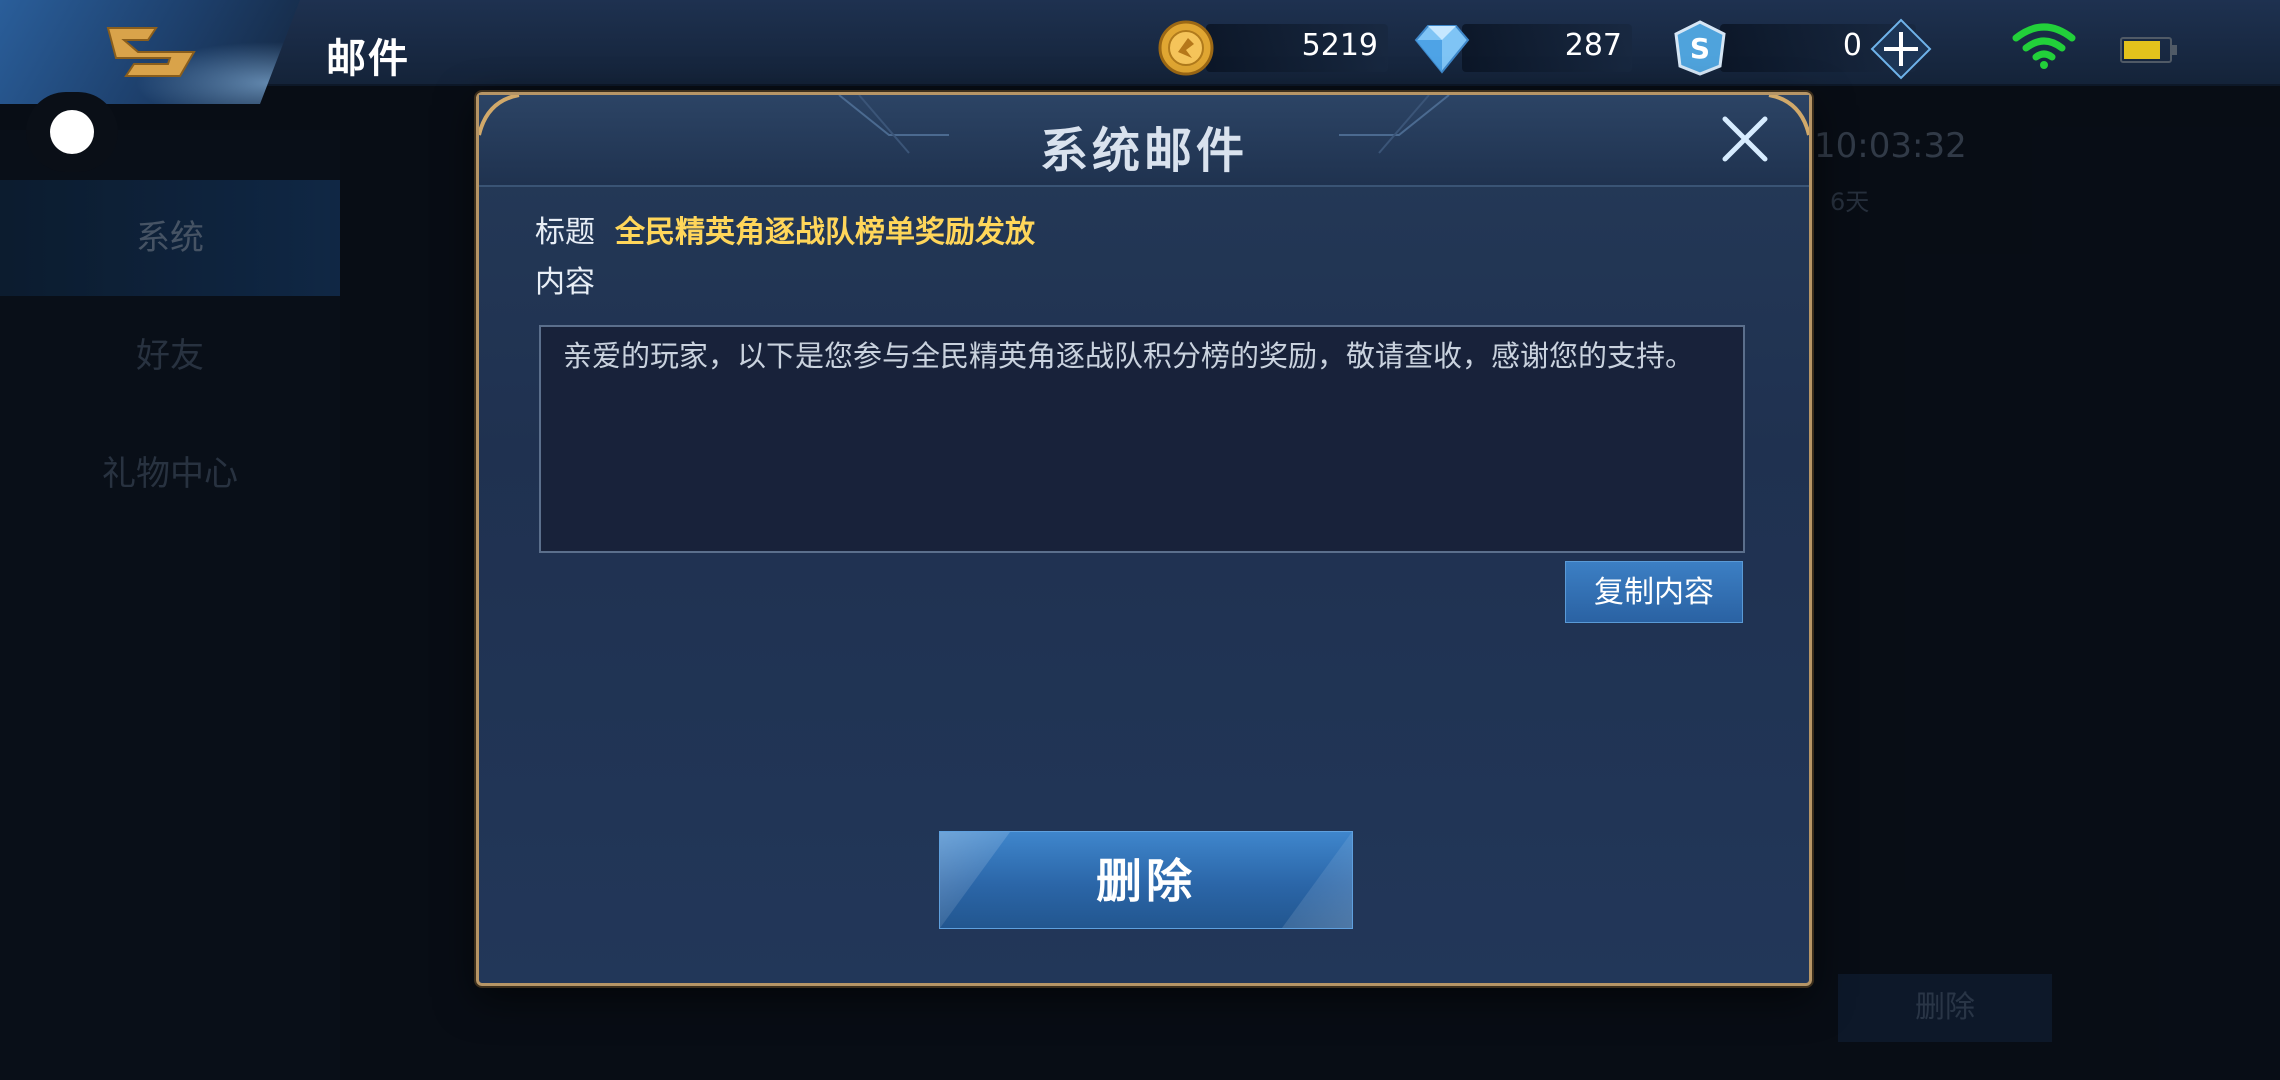 This screenshot has width=2280, height=1080. I want to click on page-title: 邮件, so click(368, 59).